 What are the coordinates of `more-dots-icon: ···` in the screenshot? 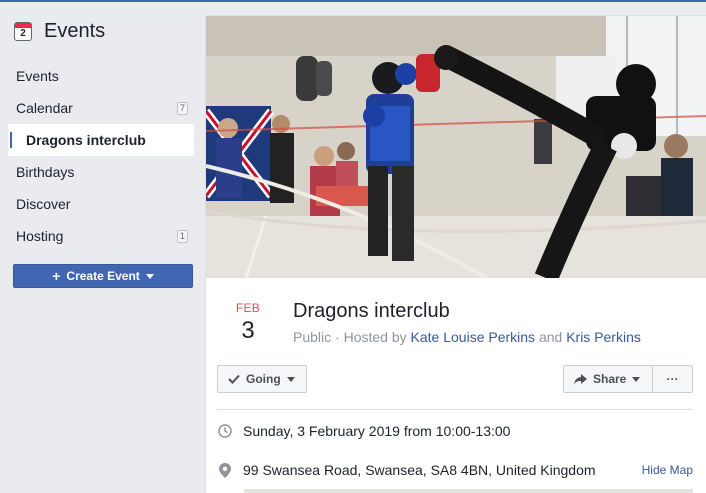 It's located at (672, 379).